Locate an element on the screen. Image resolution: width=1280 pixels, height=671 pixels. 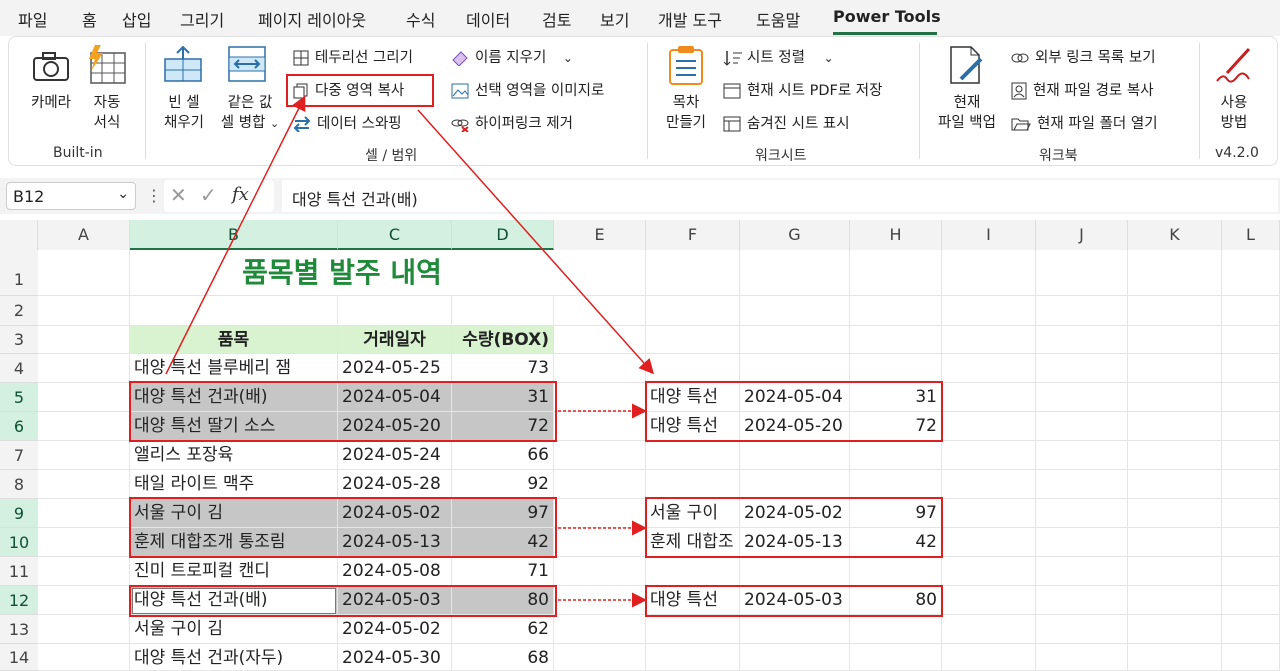
sheet-sort-button: 시트 정렬 ⌄ is located at coordinates (778, 58).